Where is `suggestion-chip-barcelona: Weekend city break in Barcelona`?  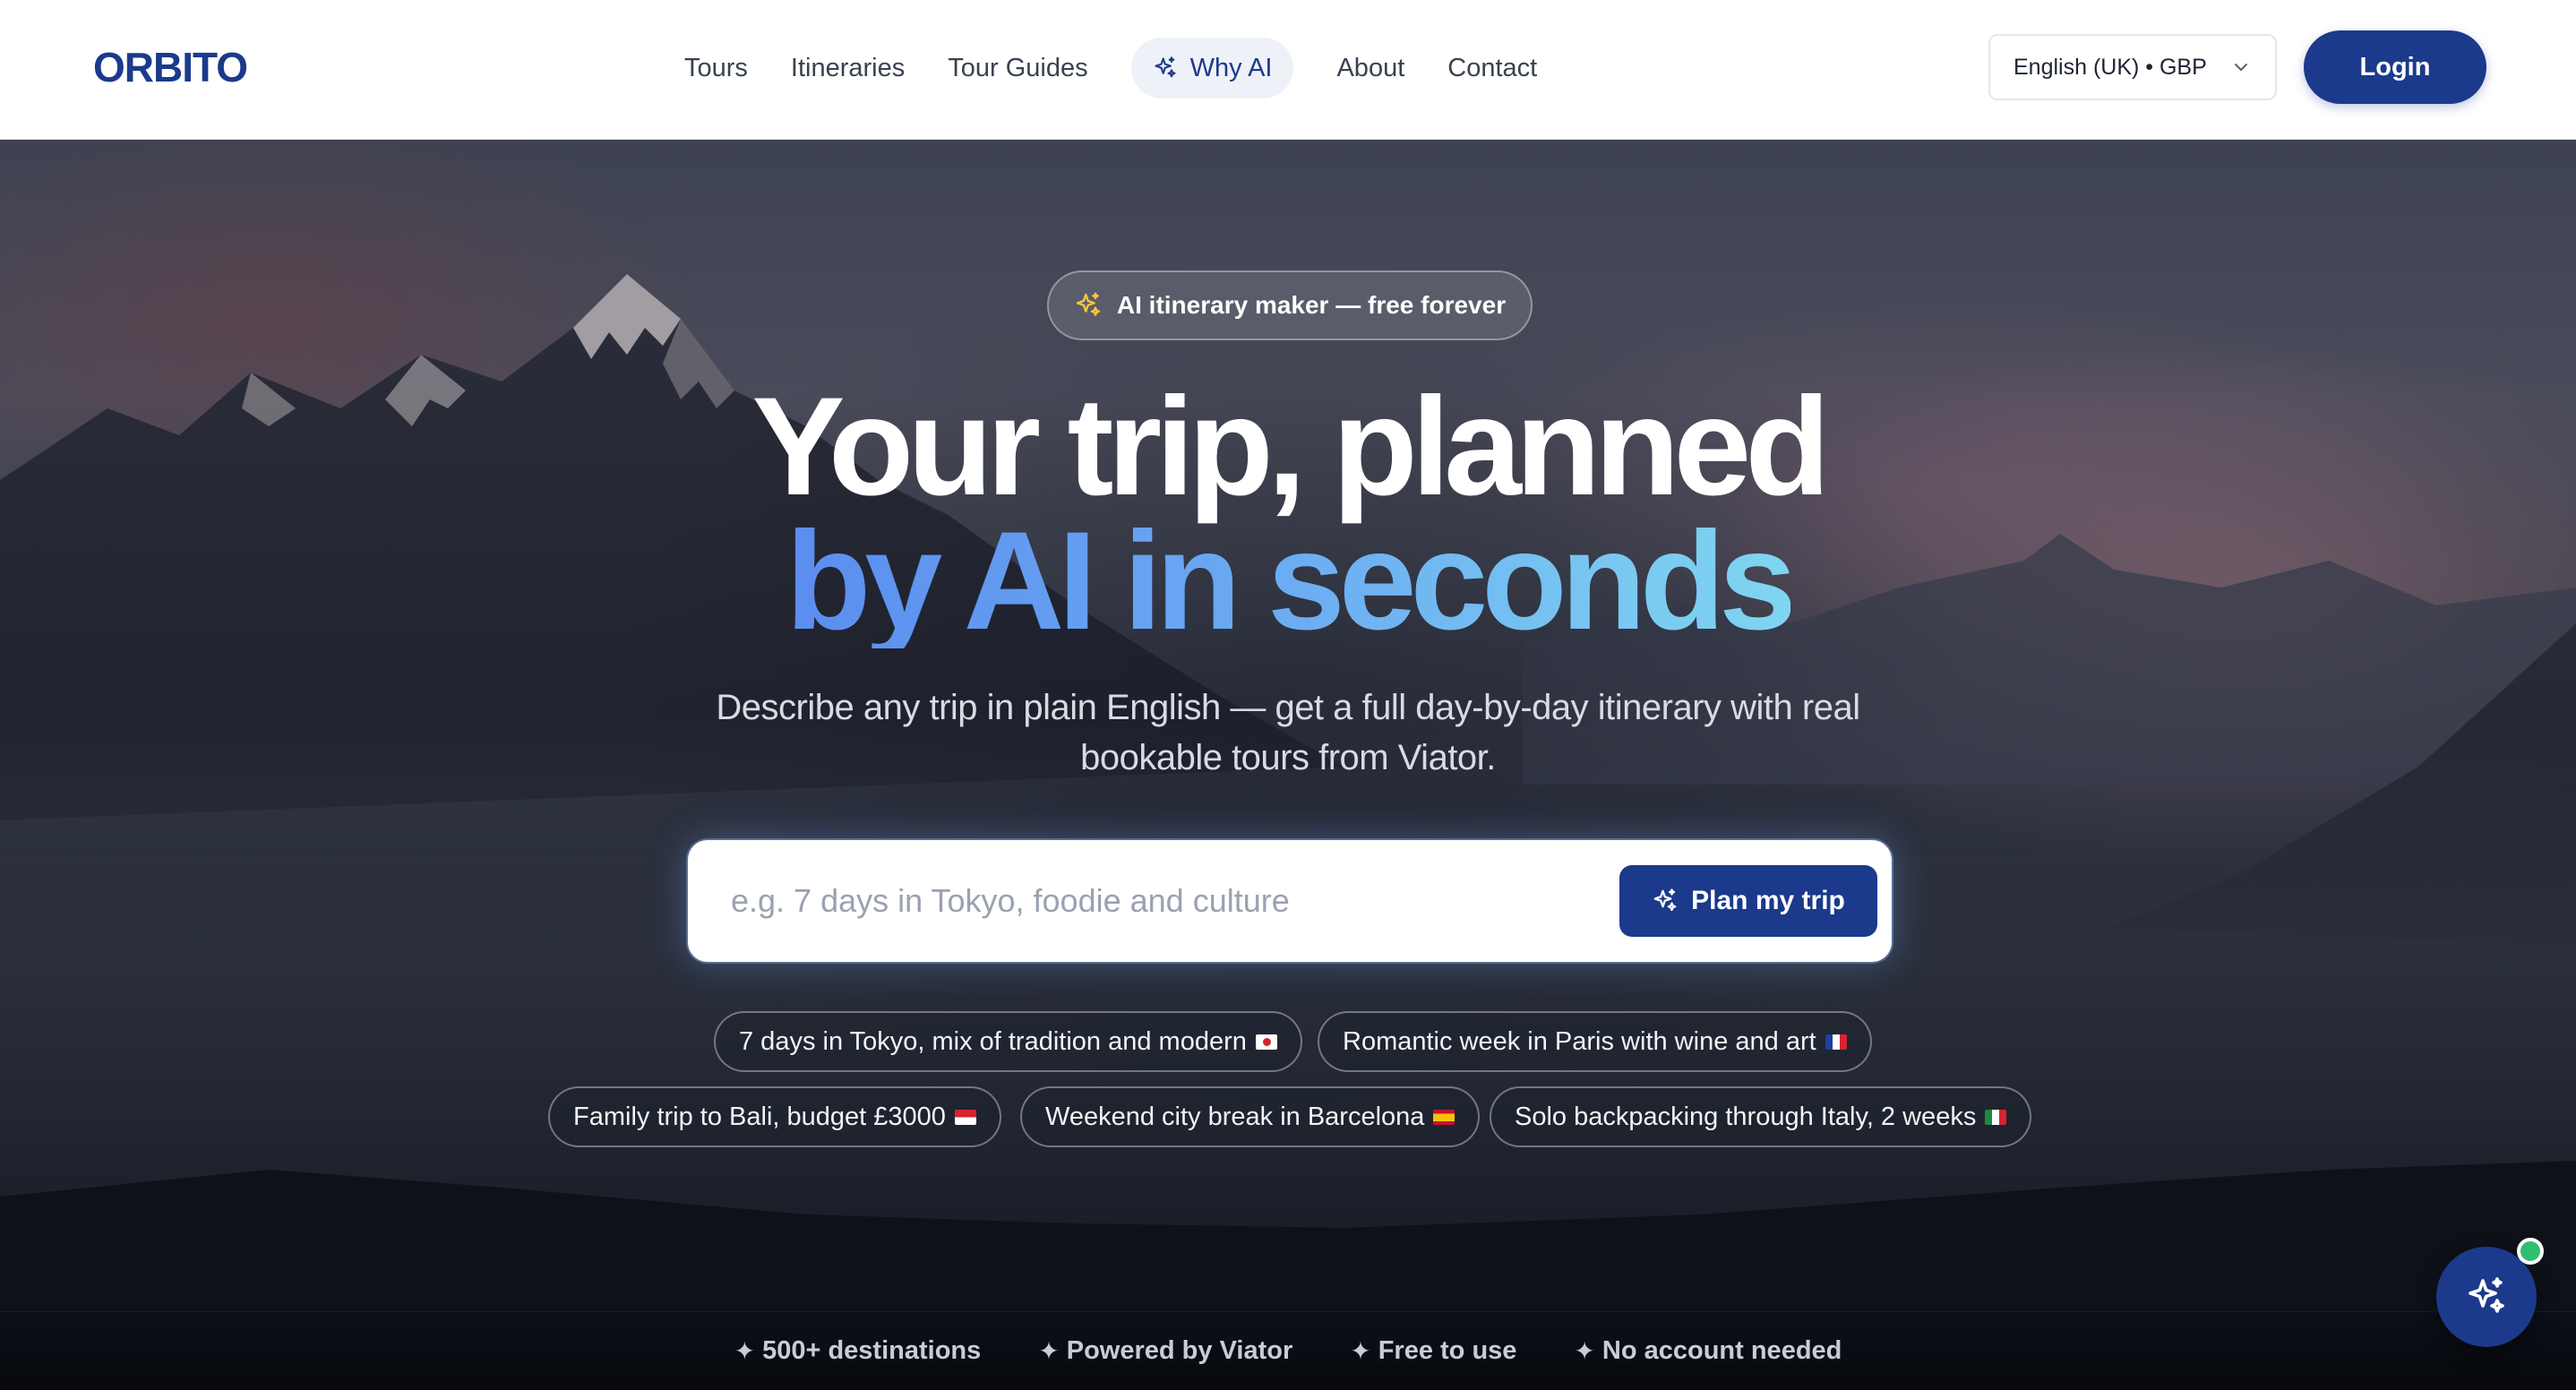 suggestion-chip-barcelona: Weekend city break in Barcelona is located at coordinates (1250, 1117).